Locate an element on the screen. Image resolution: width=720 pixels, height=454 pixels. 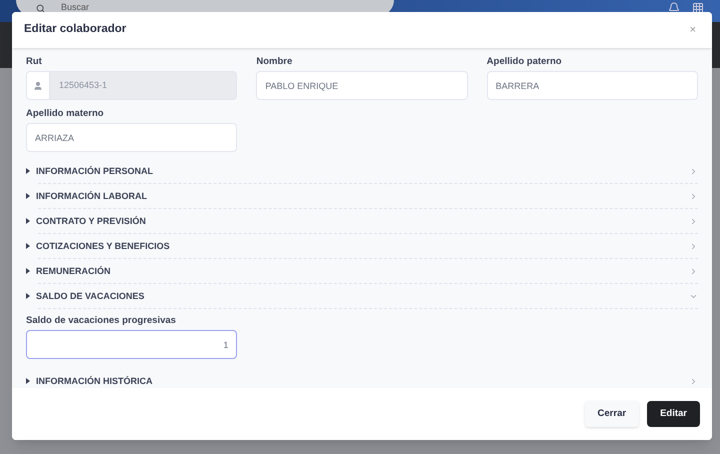
section-title: SALDO DE VACACIONES is located at coordinates (90, 296).